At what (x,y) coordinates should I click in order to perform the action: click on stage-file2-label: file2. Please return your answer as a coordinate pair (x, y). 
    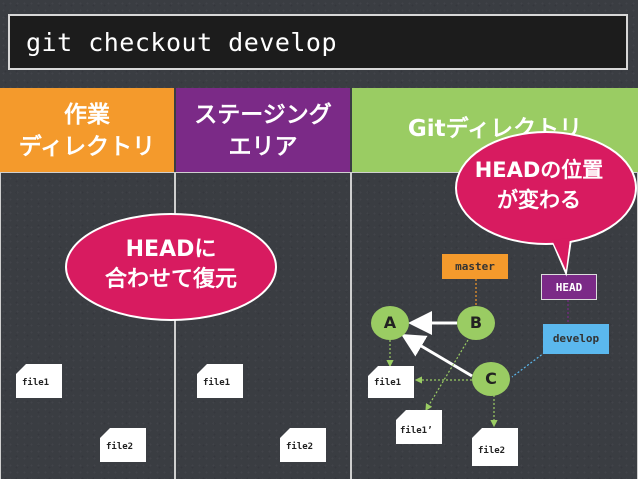
    Looking at the image, I should click on (300, 447).